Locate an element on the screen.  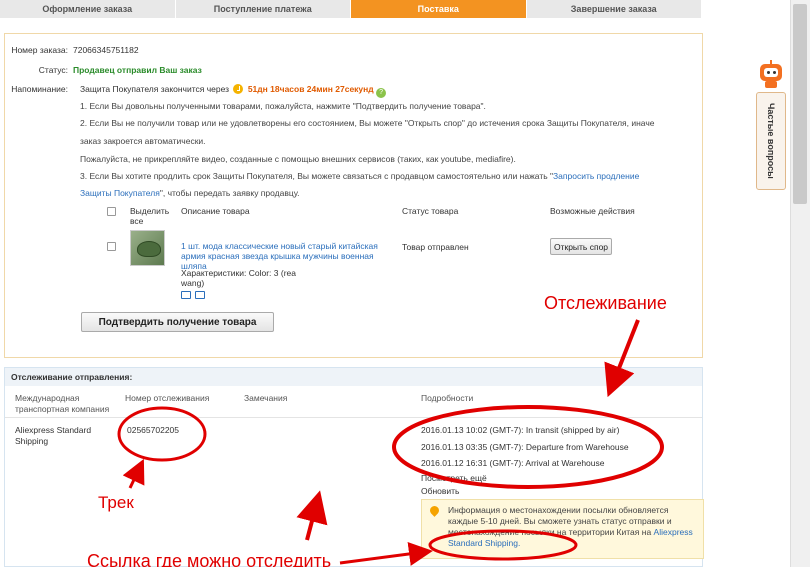
arrow-link is located at coordinates (386, 554).